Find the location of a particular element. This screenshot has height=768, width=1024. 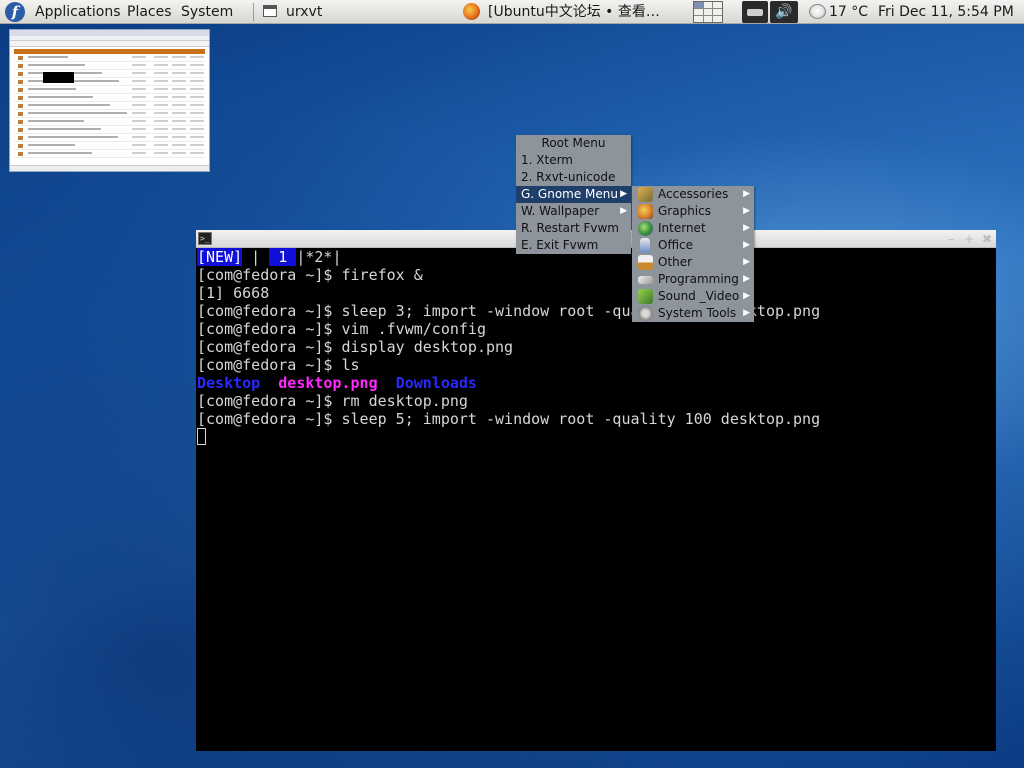

menu-item-system-tools: System Tools ▶ is located at coordinates (693, 313).